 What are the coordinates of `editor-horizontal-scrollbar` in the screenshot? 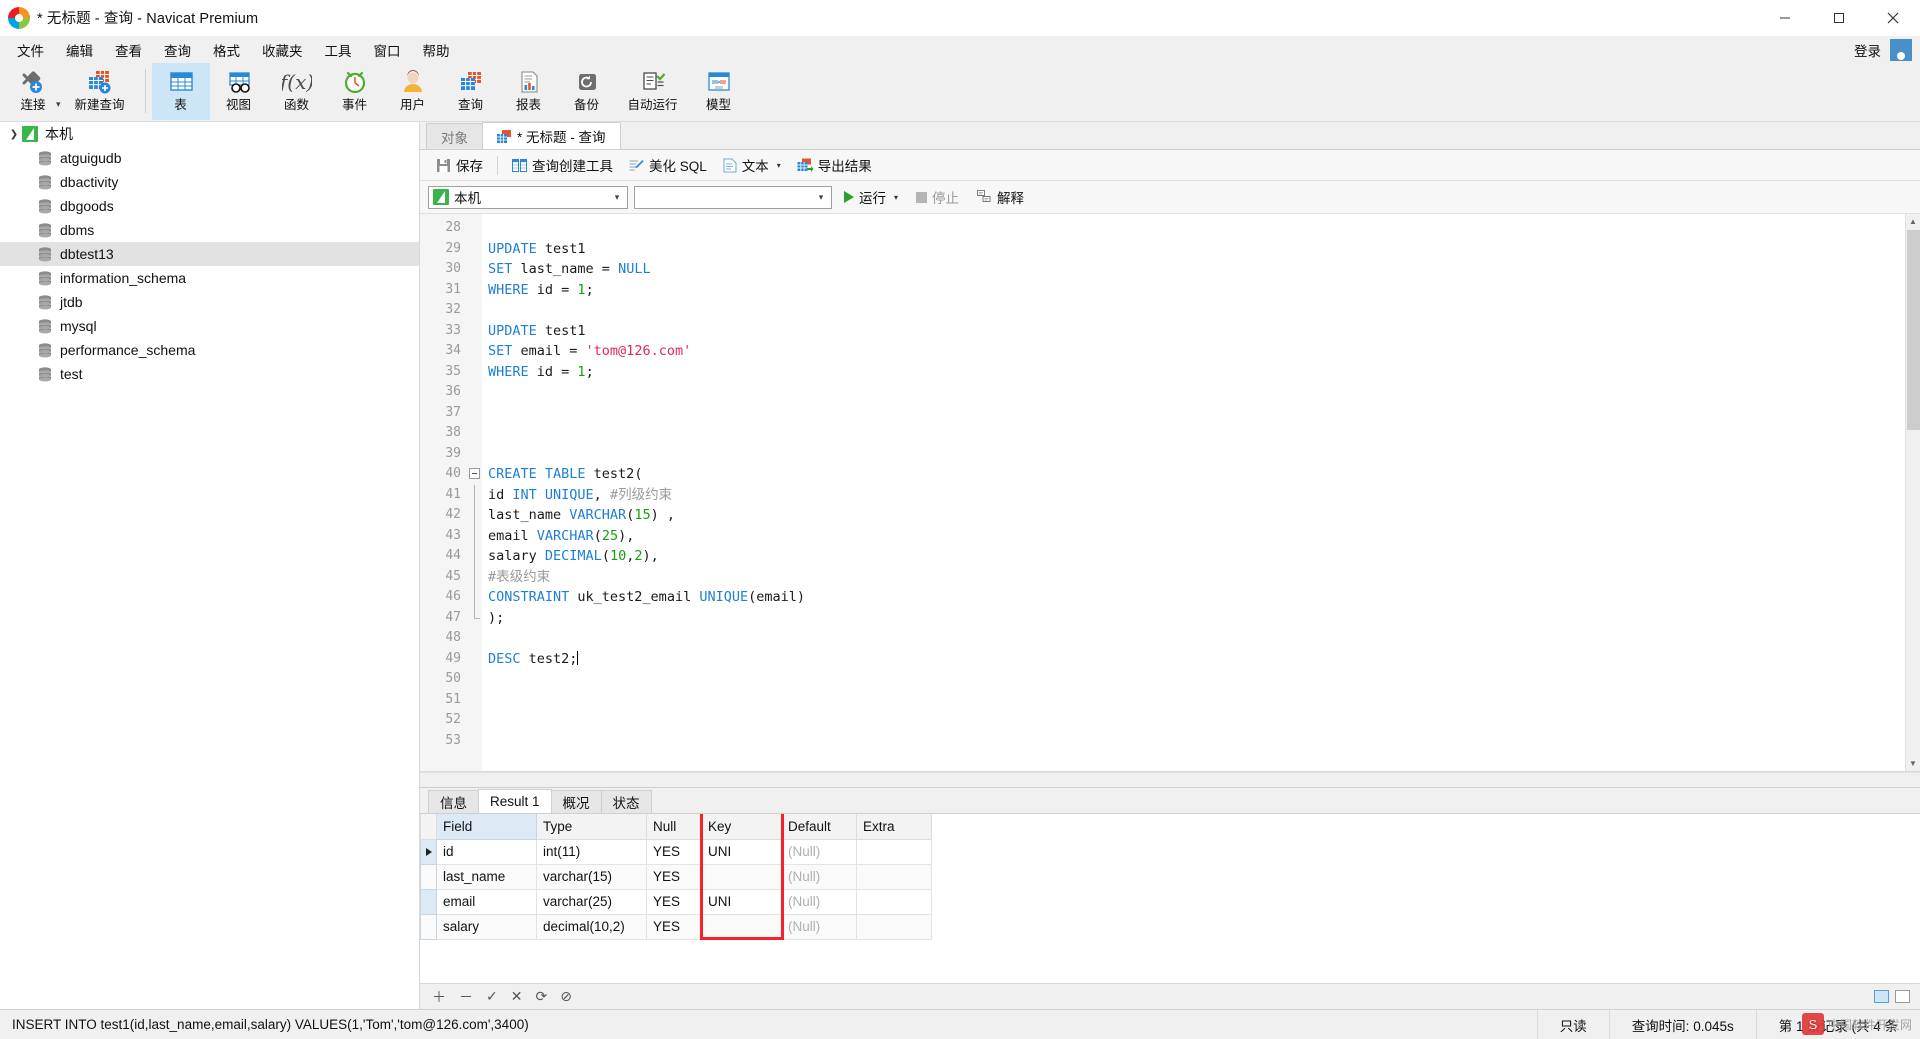 It's located at (1170, 779).